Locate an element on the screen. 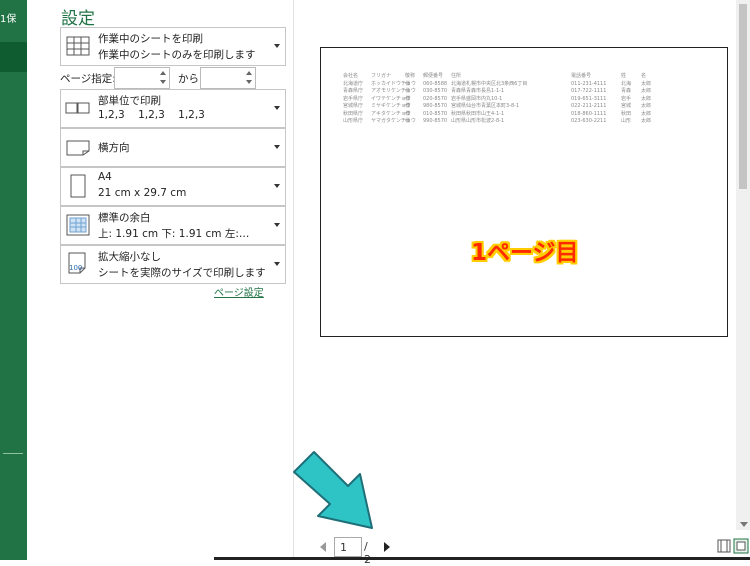 Image resolution: width=750 pixels, height=566 pixels. preview-cell: 青森 is located at coordinates (626, 91).